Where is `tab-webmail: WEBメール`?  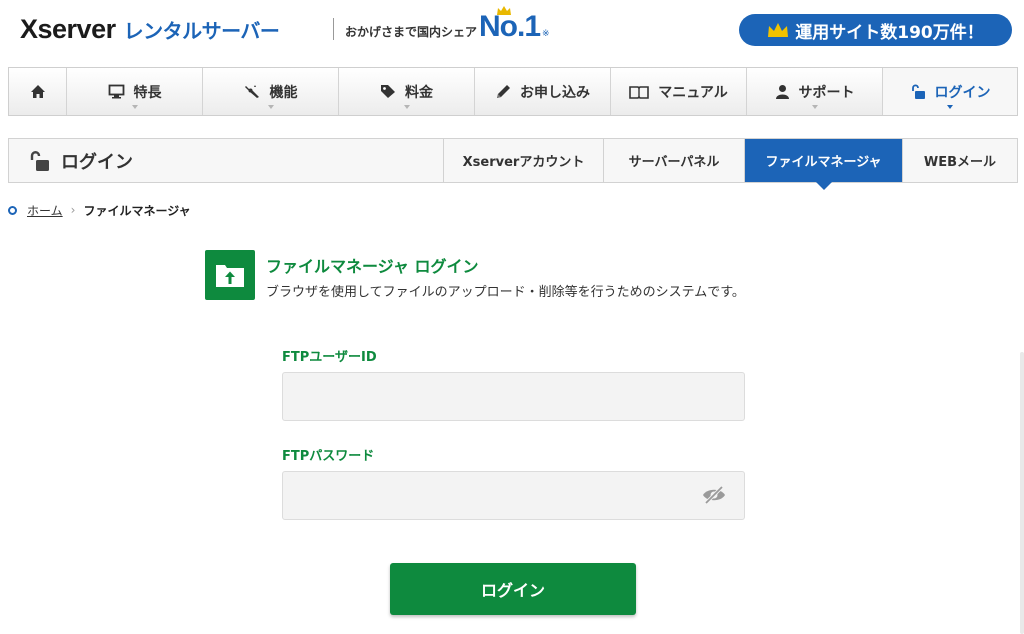 tab-webmail: WEBメール is located at coordinates (959, 160).